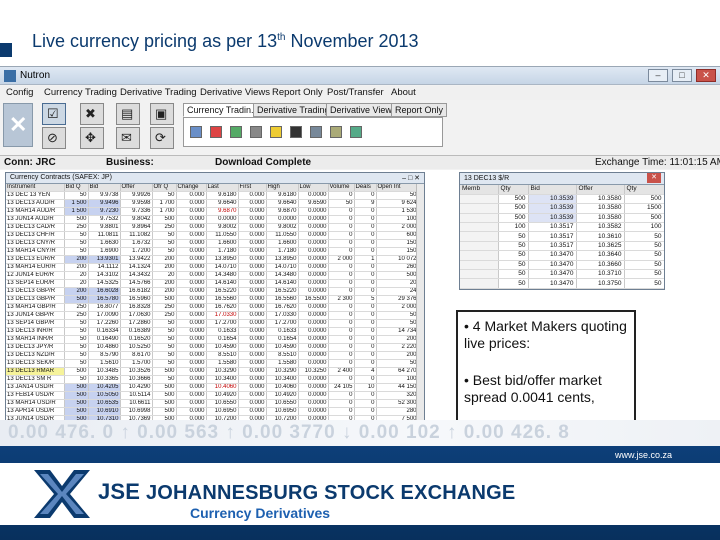 This screenshot has width=720, height=540. What do you see at coordinates (397, 188) in the screenshot?
I see `grid-column-header: Open Int` at bounding box center [397, 188].